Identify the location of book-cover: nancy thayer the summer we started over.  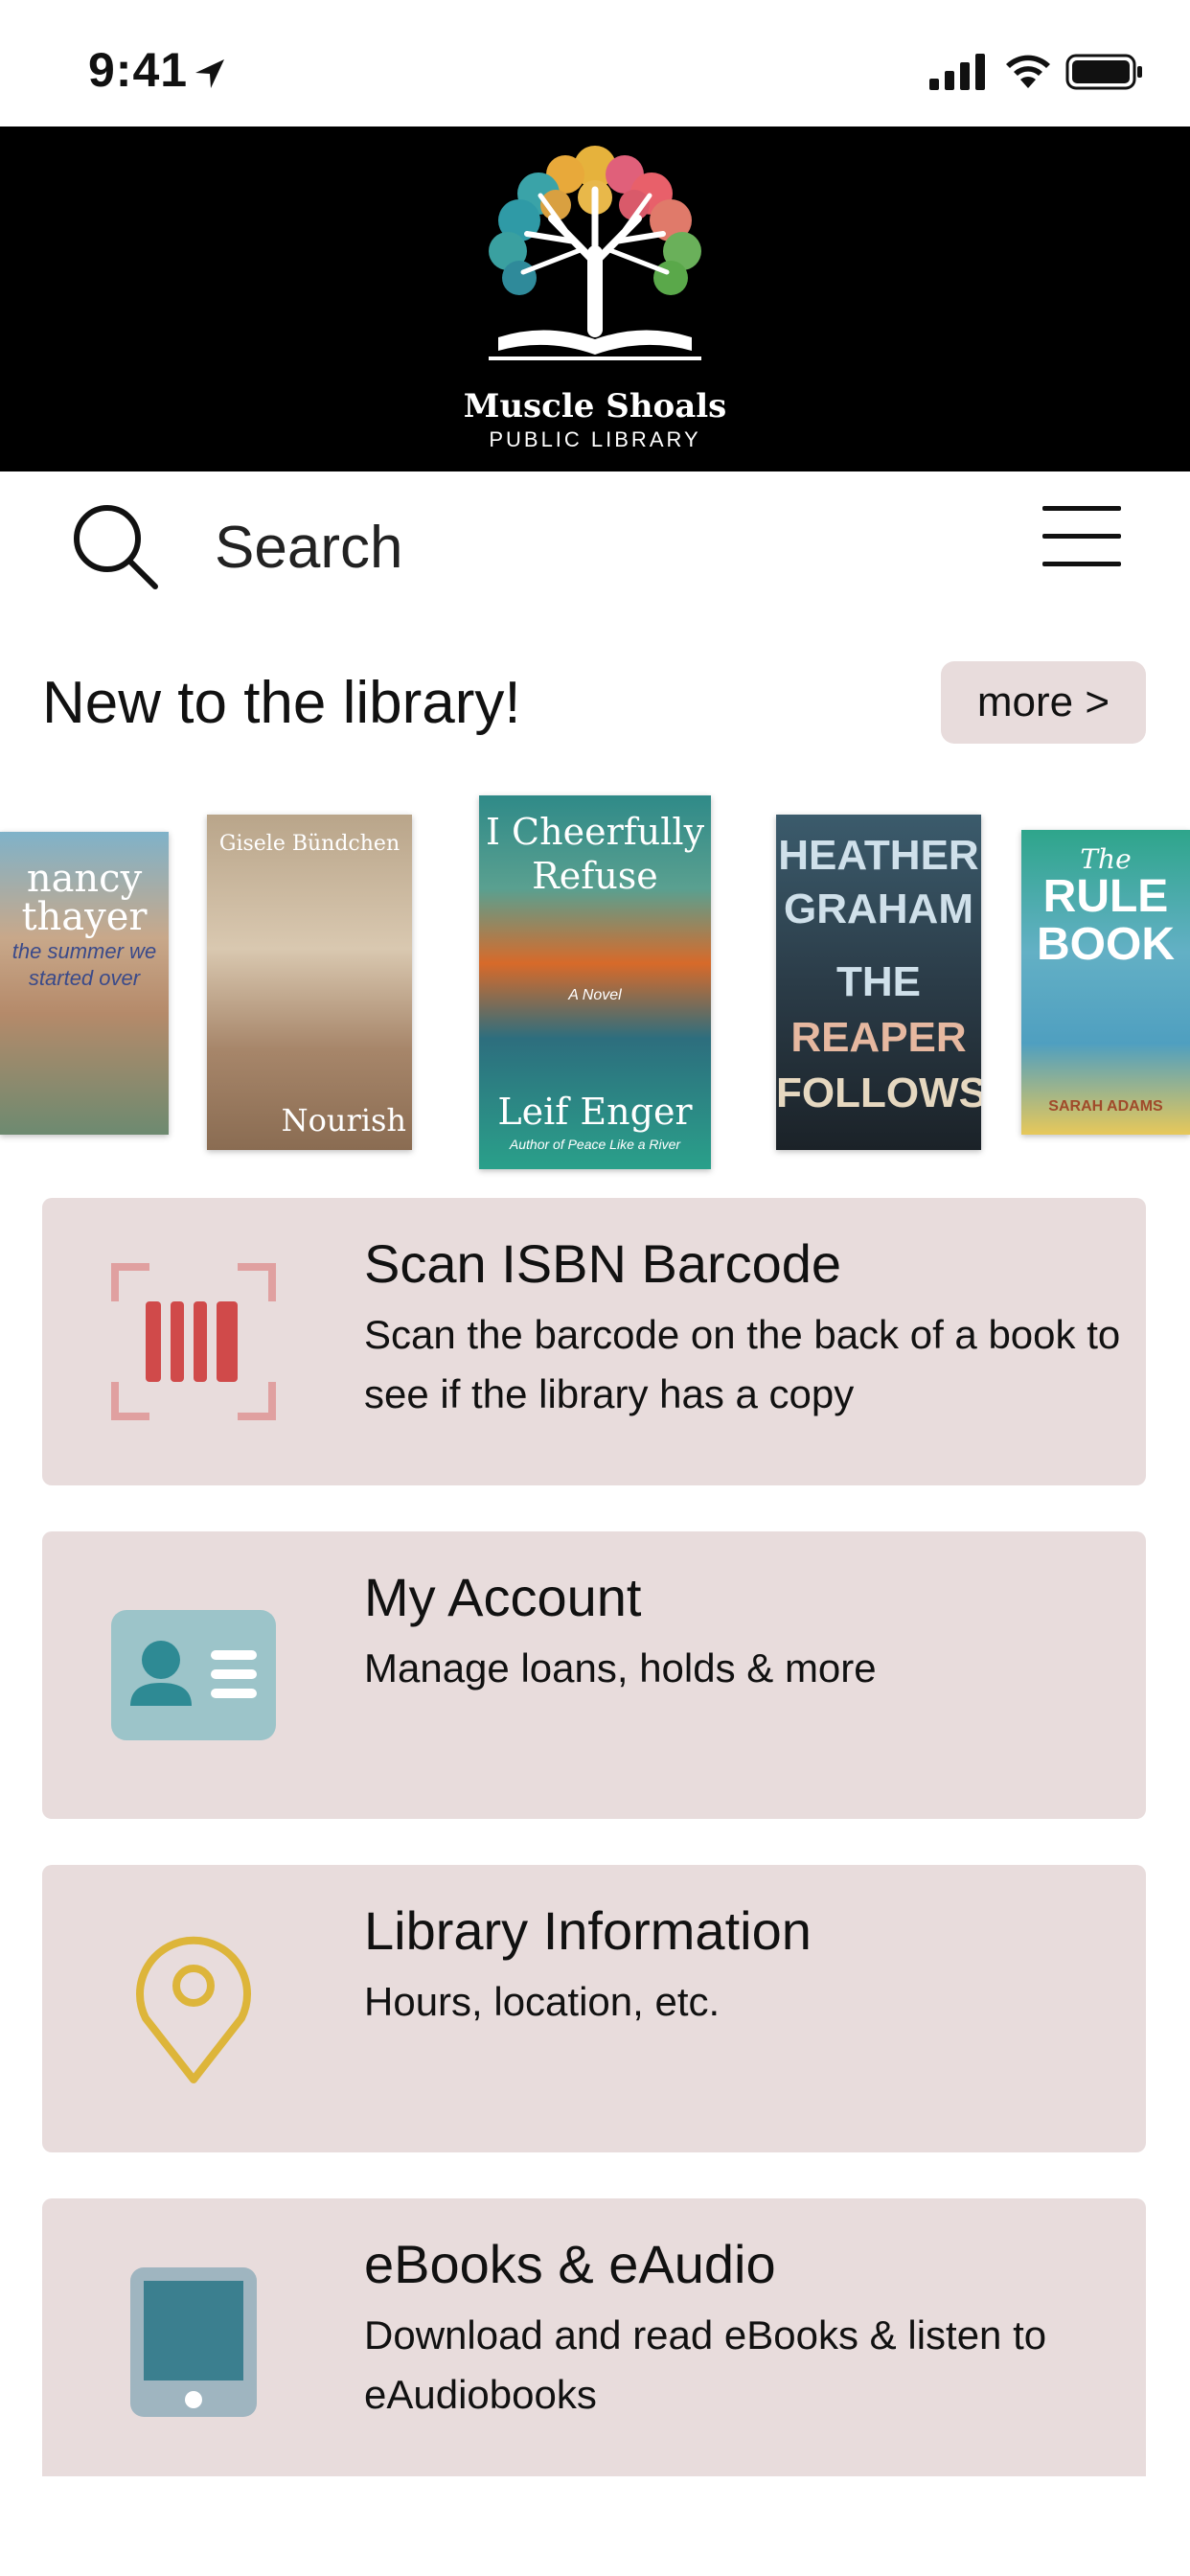
(85, 983).